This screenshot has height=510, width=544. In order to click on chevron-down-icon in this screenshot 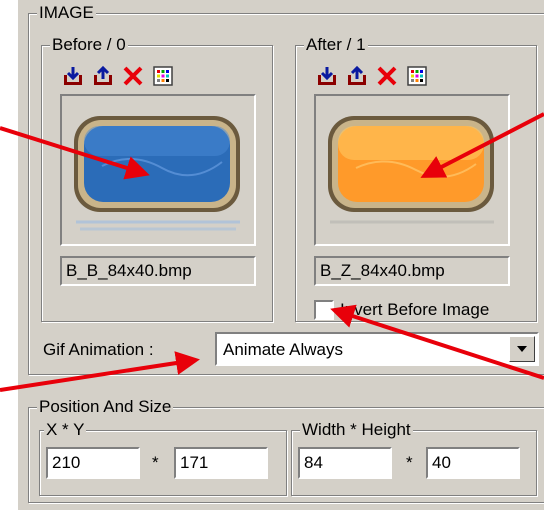, I will do `click(522, 349)`.